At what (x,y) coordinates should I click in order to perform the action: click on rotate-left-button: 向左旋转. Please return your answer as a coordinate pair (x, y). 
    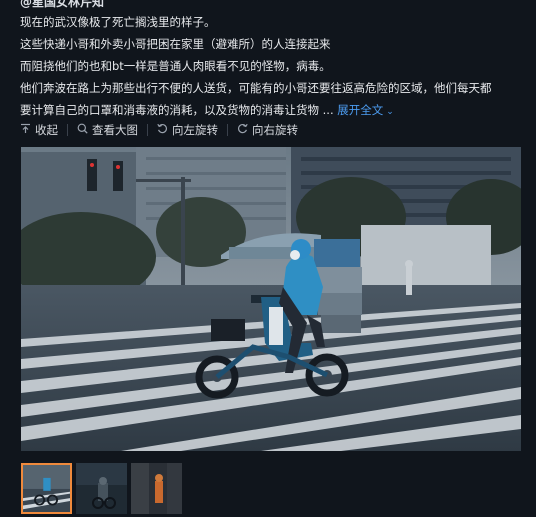
    Looking at the image, I should click on (187, 130).